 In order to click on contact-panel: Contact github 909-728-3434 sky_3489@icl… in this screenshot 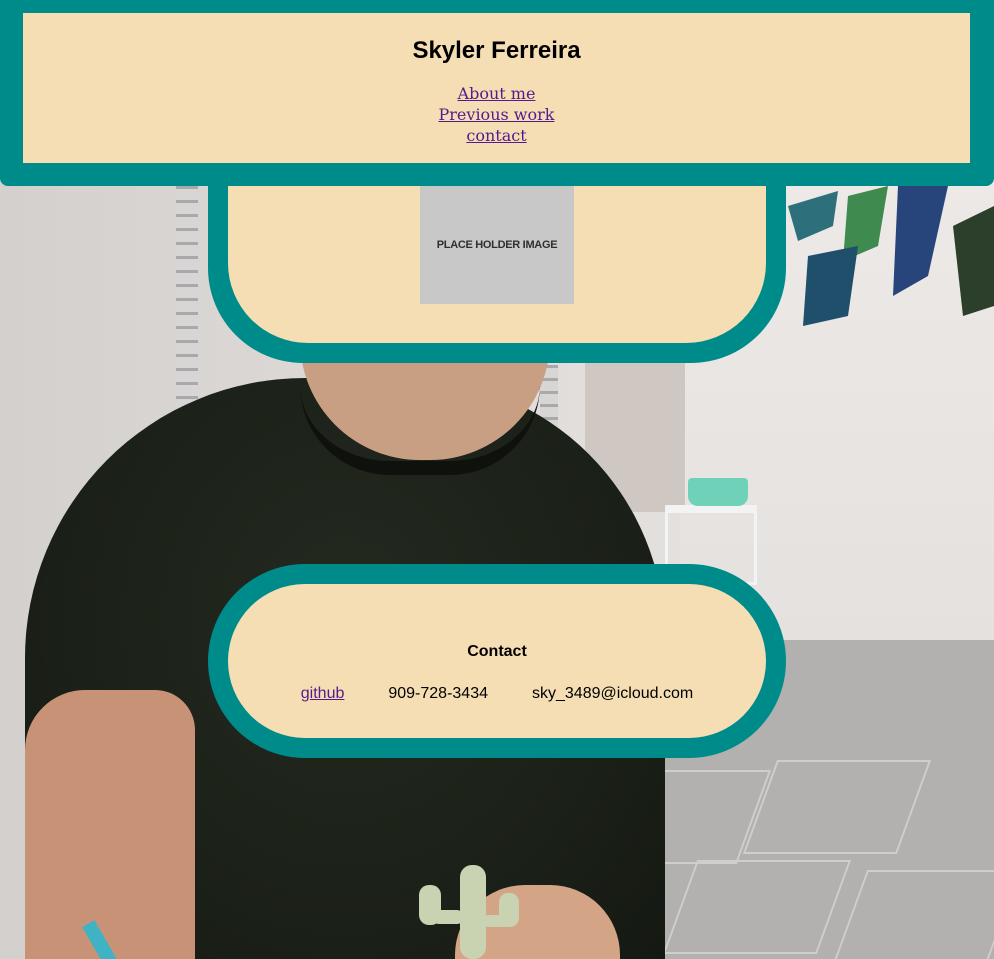, I will do `click(497, 661)`.